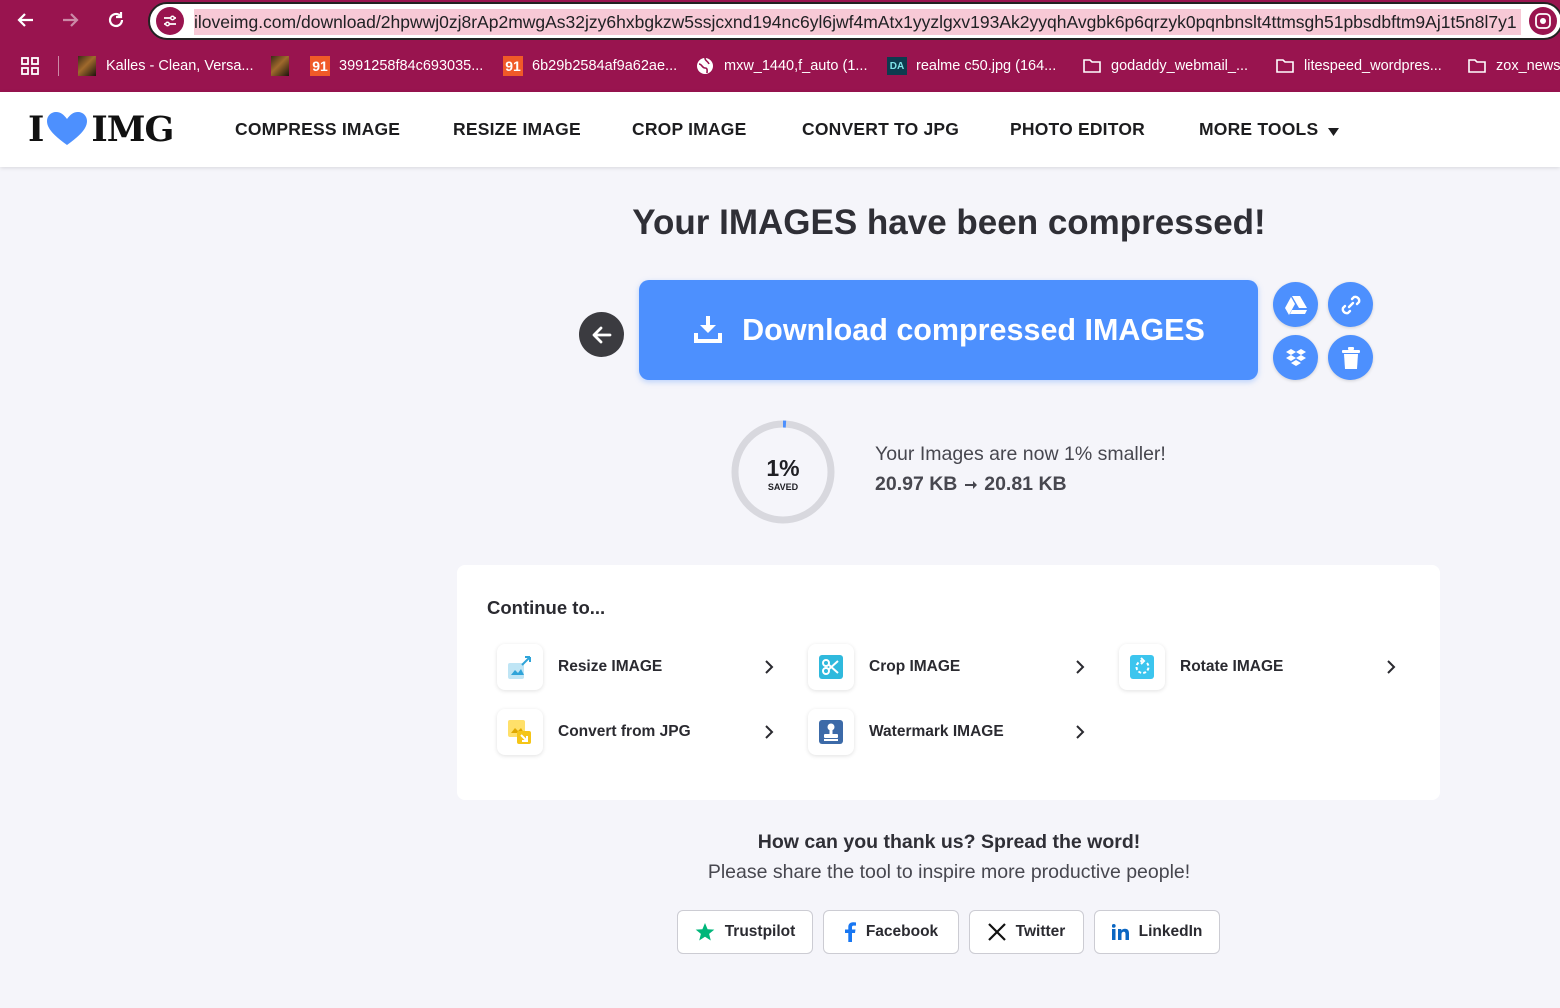  What do you see at coordinates (624, 731) in the screenshot?
I see `tool-label: Convert from JPG` at bounding box center [624, 731].